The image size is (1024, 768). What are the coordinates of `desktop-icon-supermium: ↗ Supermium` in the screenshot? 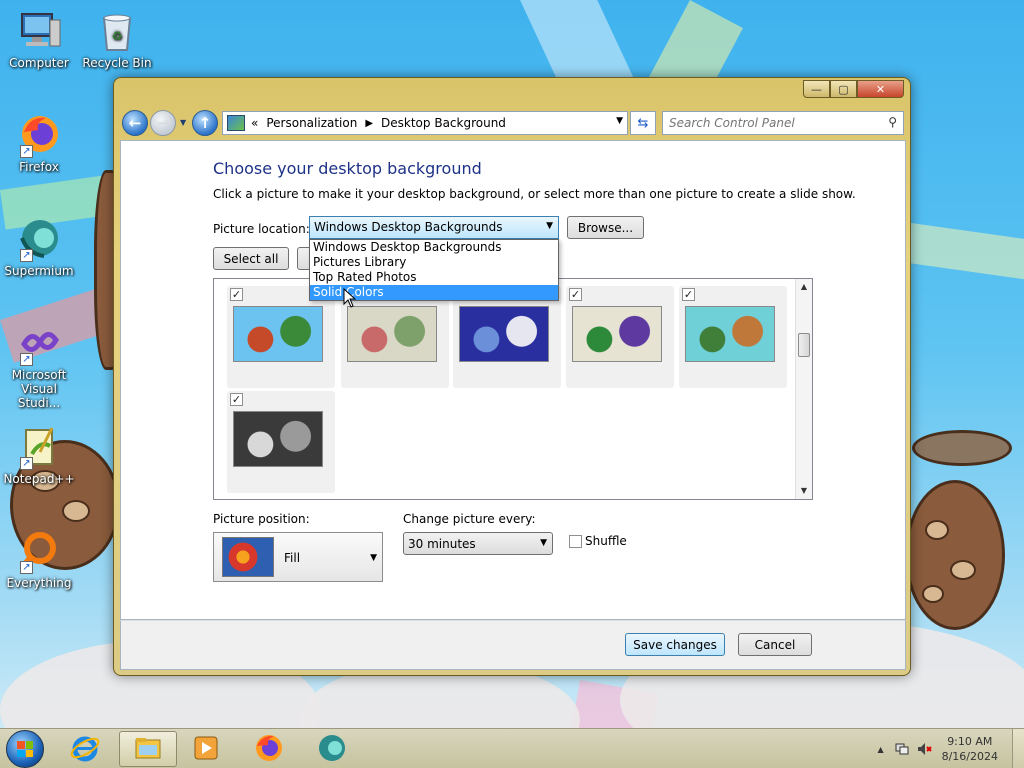 It's located at (39, 247).